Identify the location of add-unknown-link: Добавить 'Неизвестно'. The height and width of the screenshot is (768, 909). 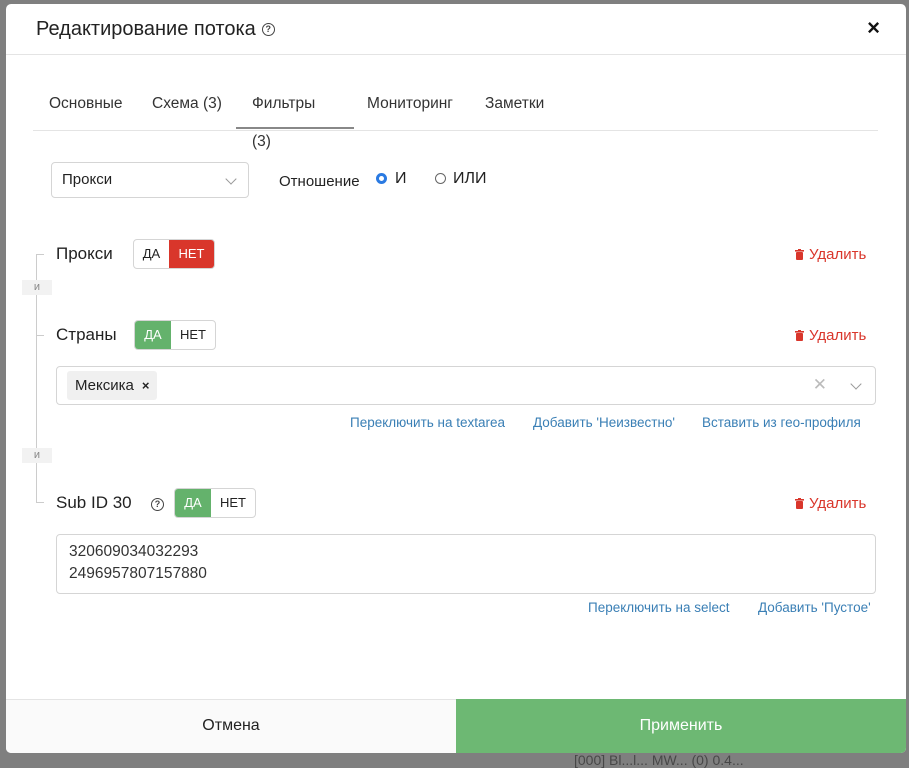
(604, 422).